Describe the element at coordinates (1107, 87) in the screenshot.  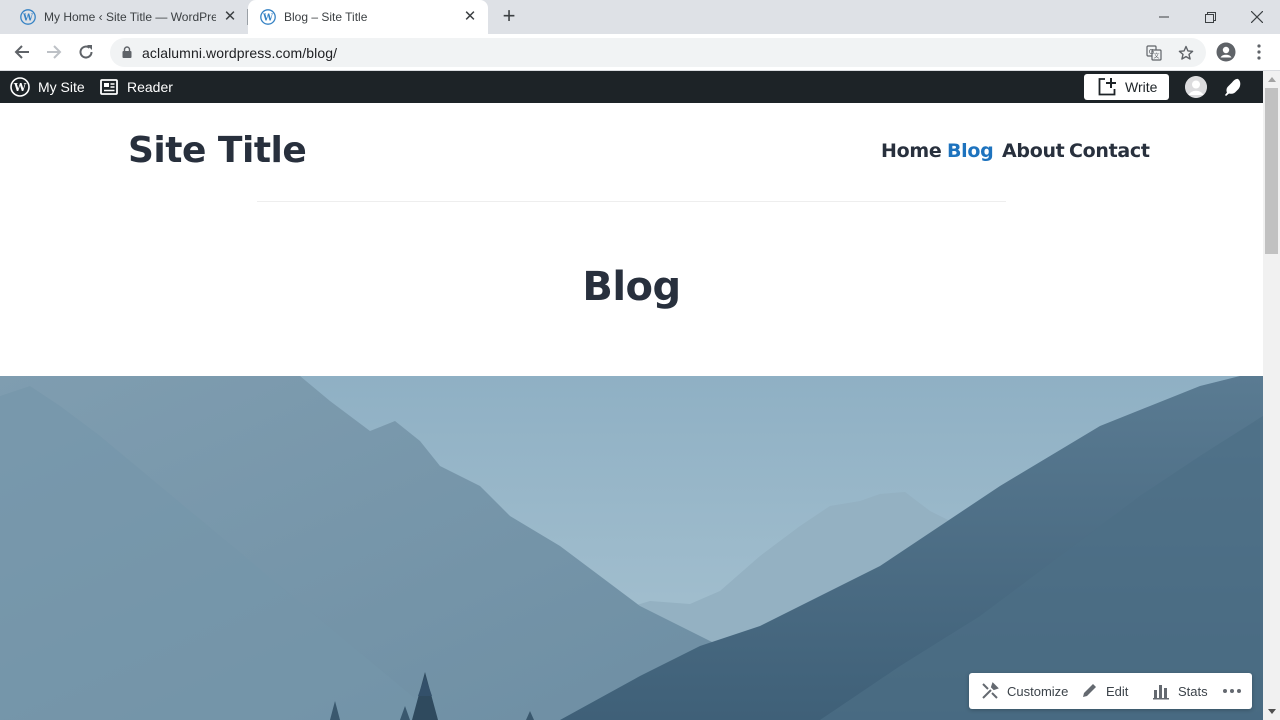
I see `new-post-icon` at that location.